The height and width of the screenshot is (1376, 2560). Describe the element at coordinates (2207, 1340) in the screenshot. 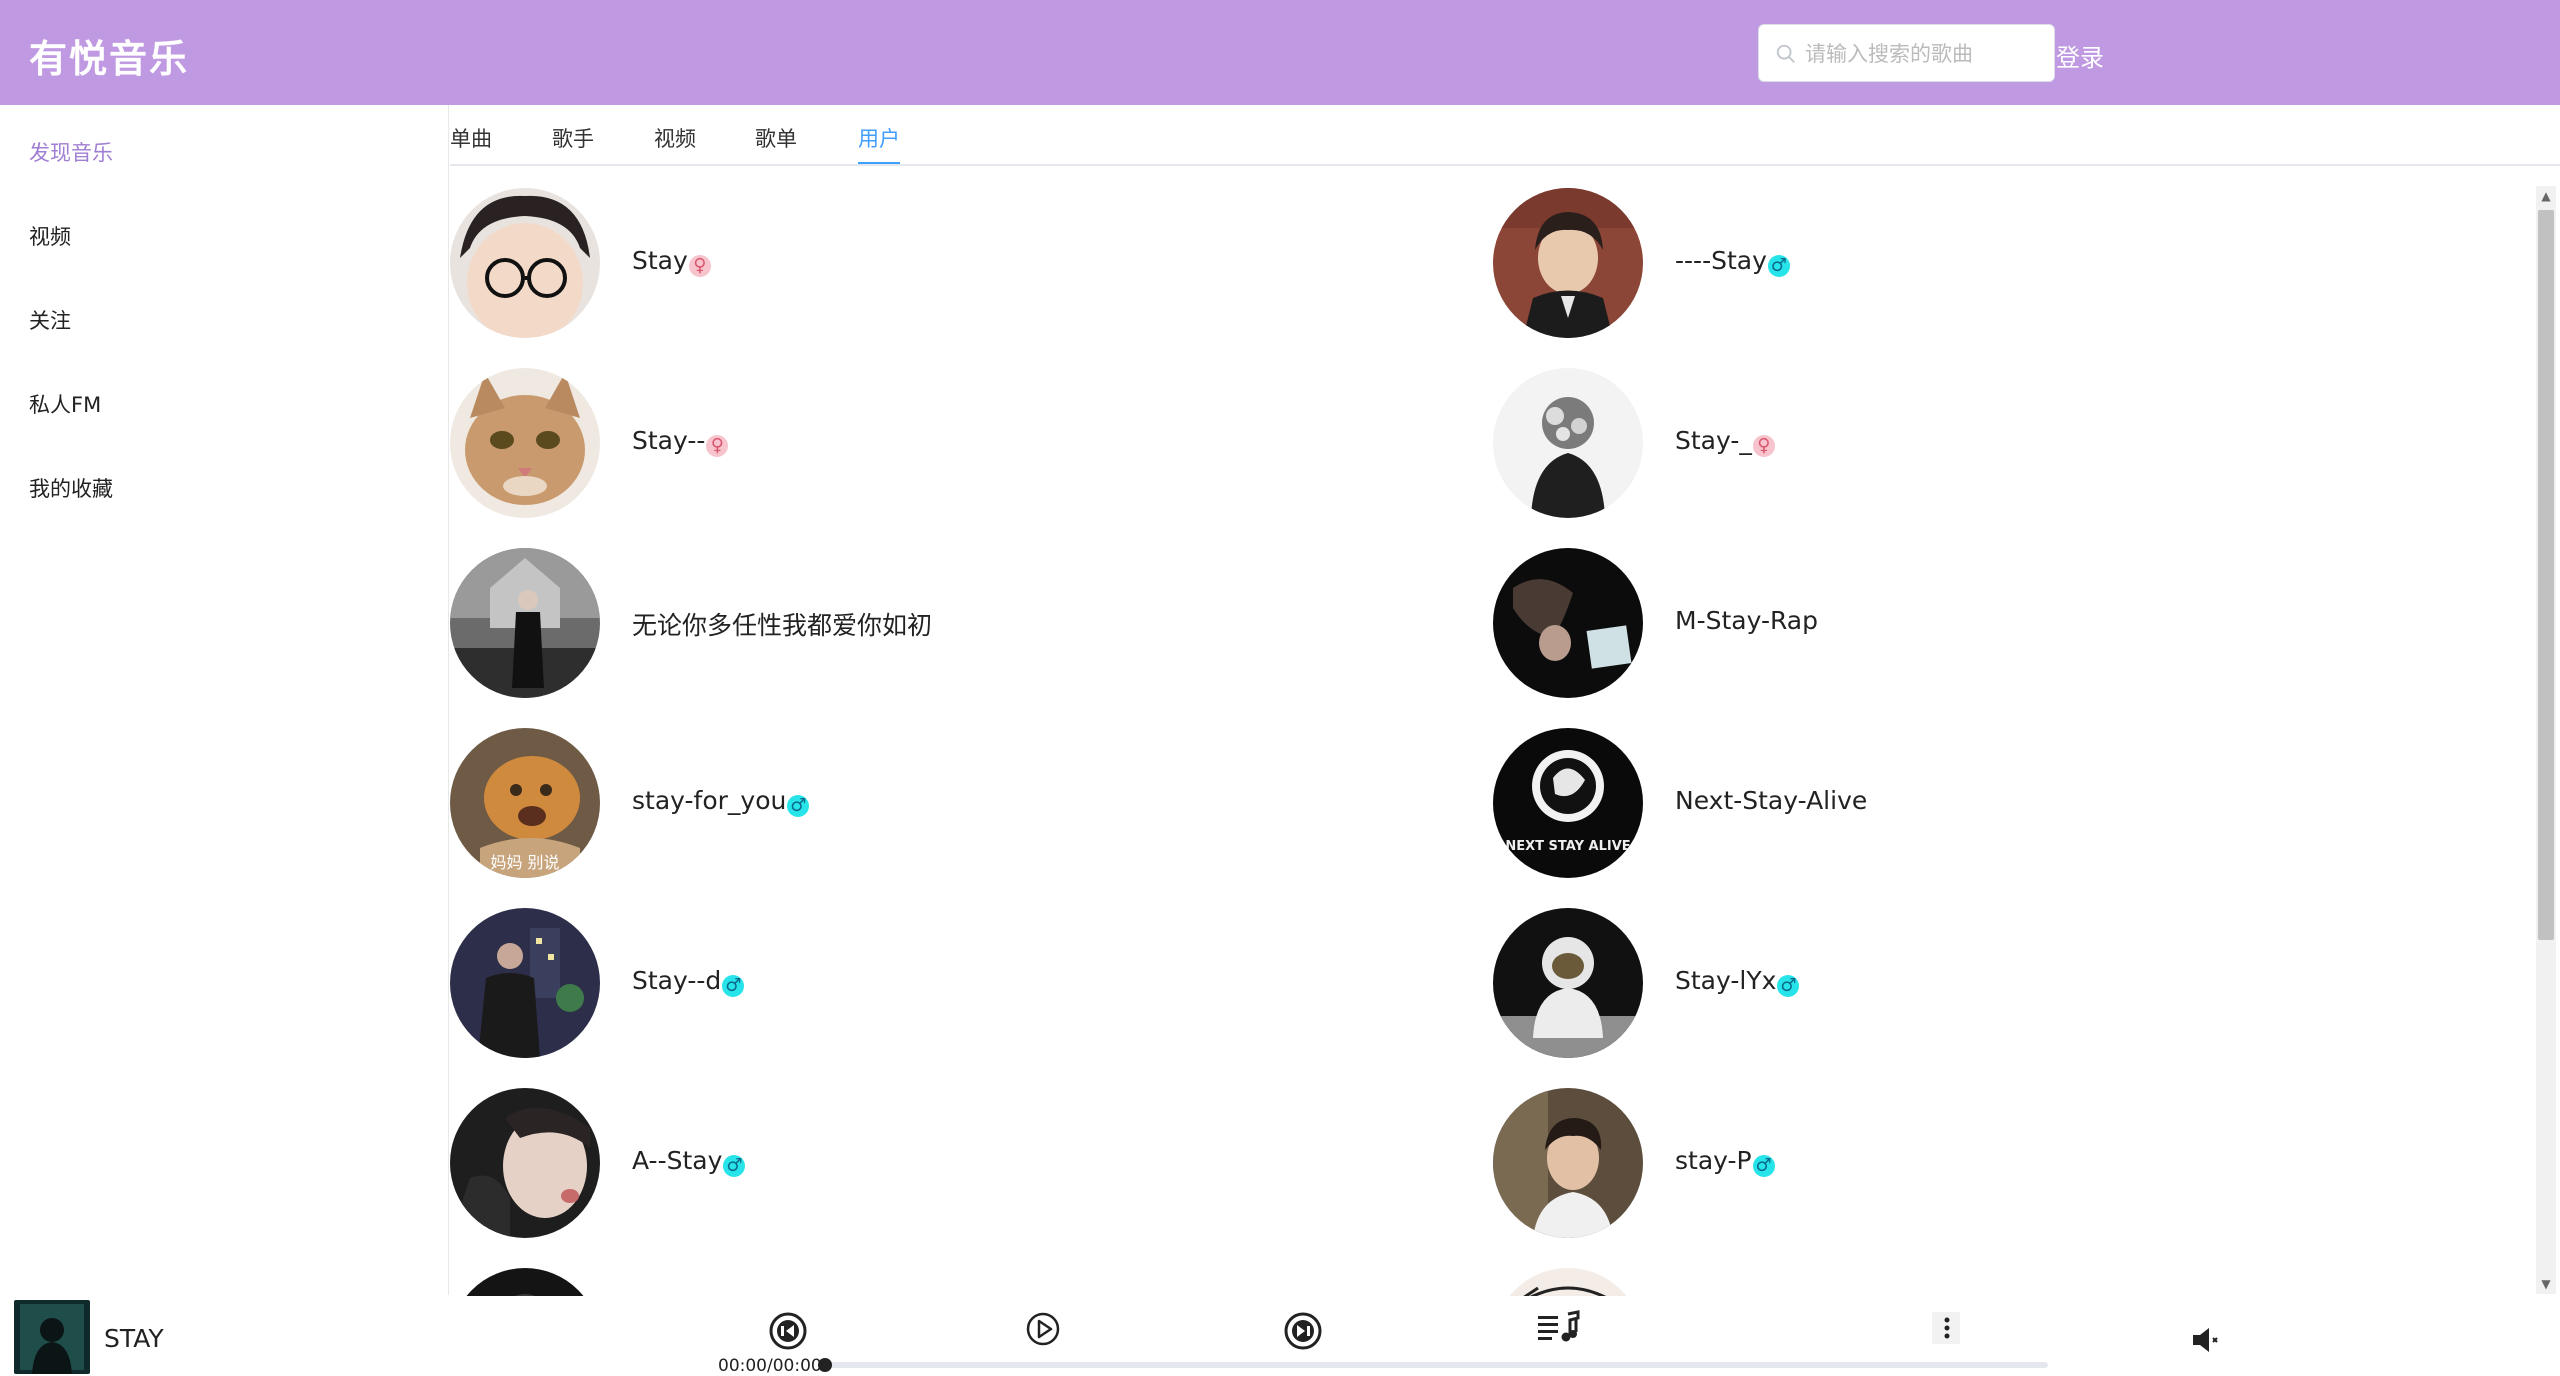

I see `volume-mute-icon` at that location.